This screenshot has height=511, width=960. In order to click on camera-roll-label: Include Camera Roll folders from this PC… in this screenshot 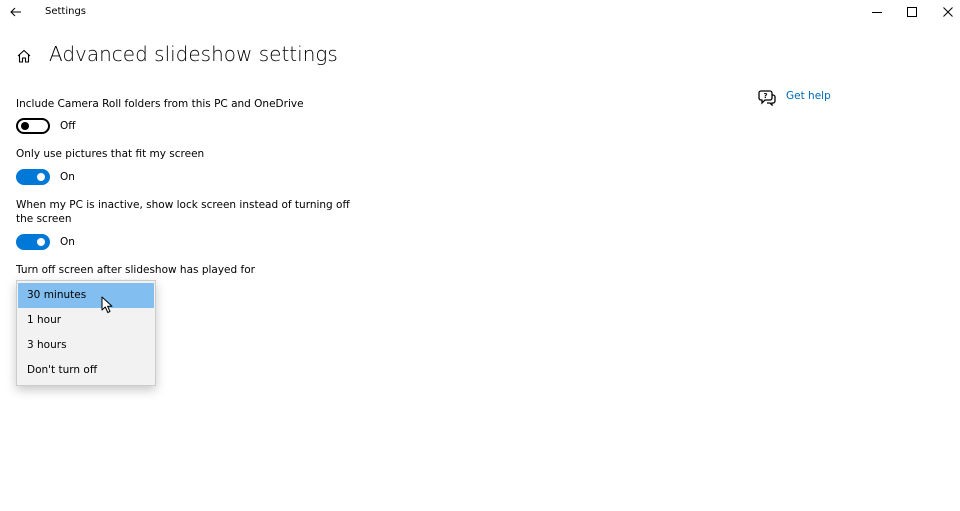, I will do `click(160, 104)`.